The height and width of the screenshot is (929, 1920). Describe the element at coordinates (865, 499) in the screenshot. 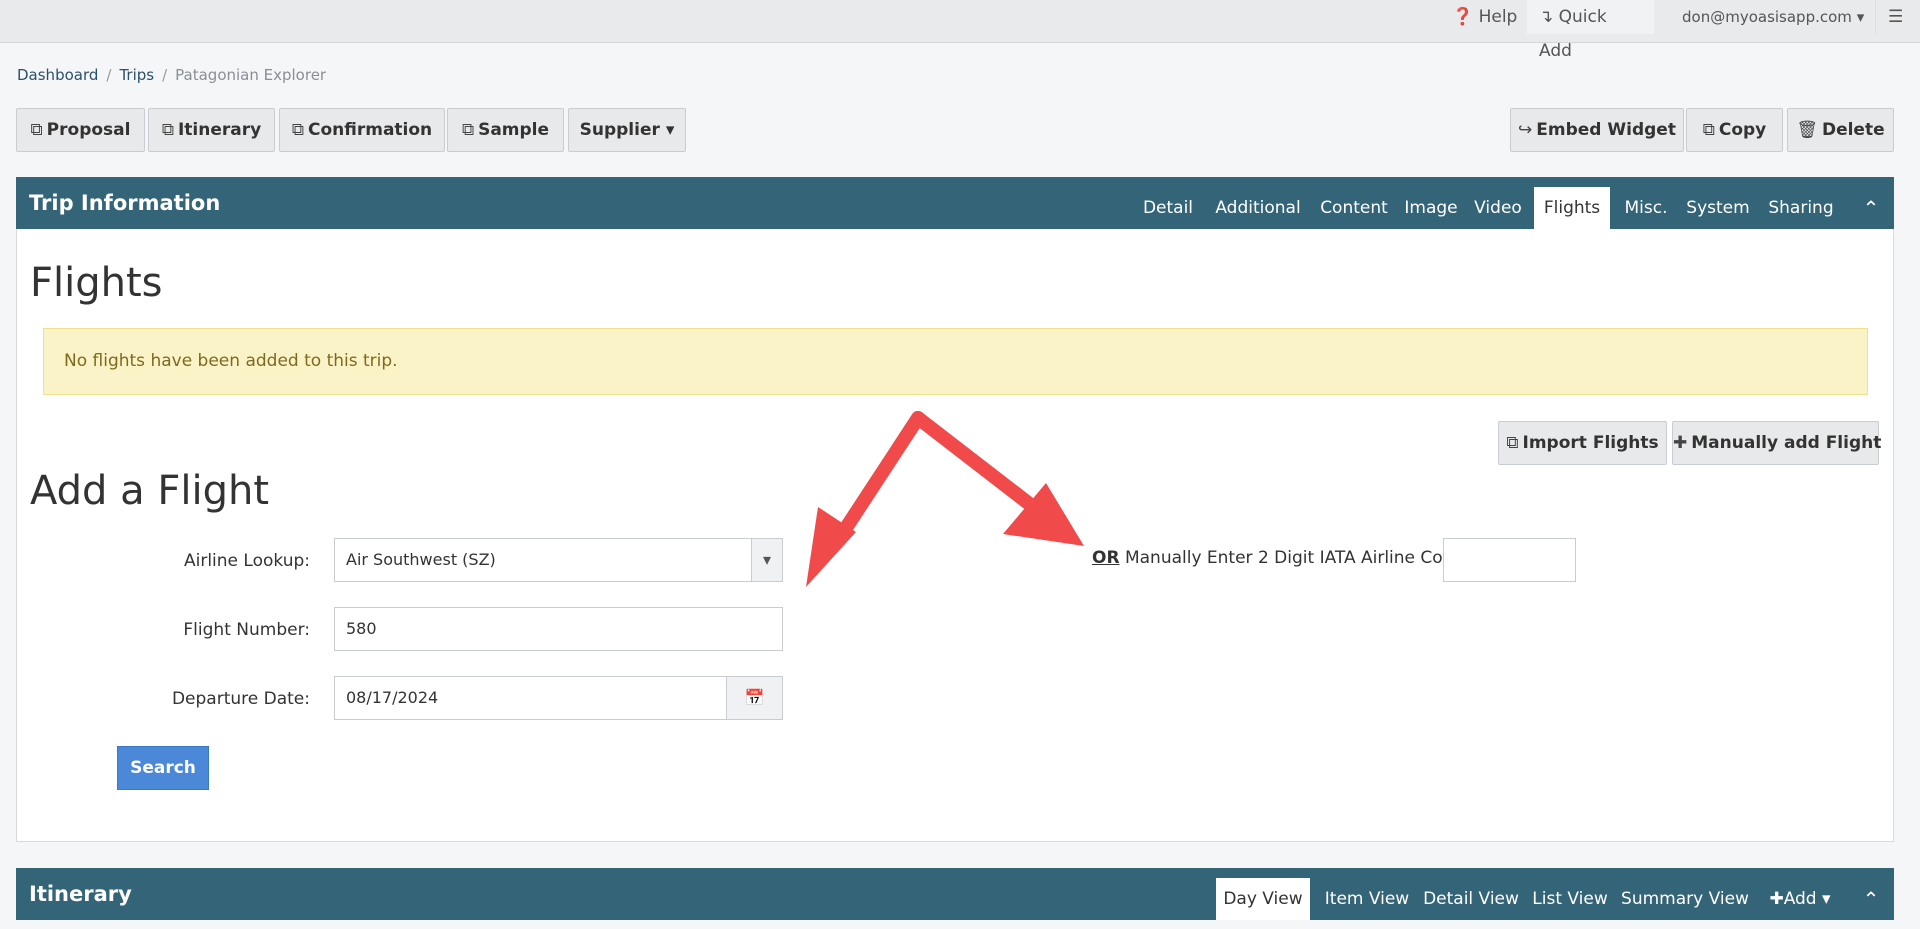

I see `left-arrow` at that location.